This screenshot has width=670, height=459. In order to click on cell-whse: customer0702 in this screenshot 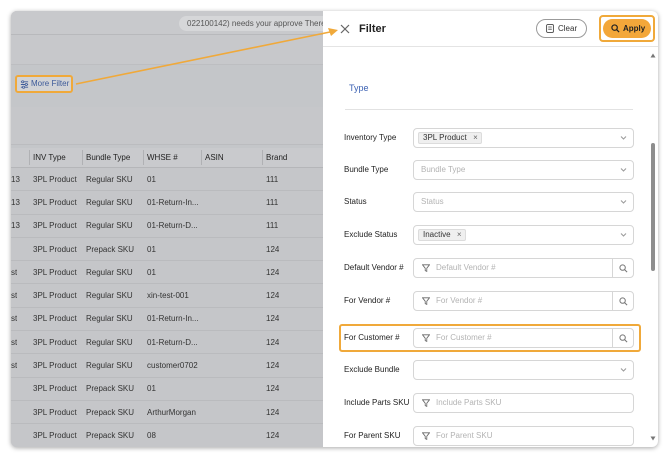, I will do `click(172, 366)`.